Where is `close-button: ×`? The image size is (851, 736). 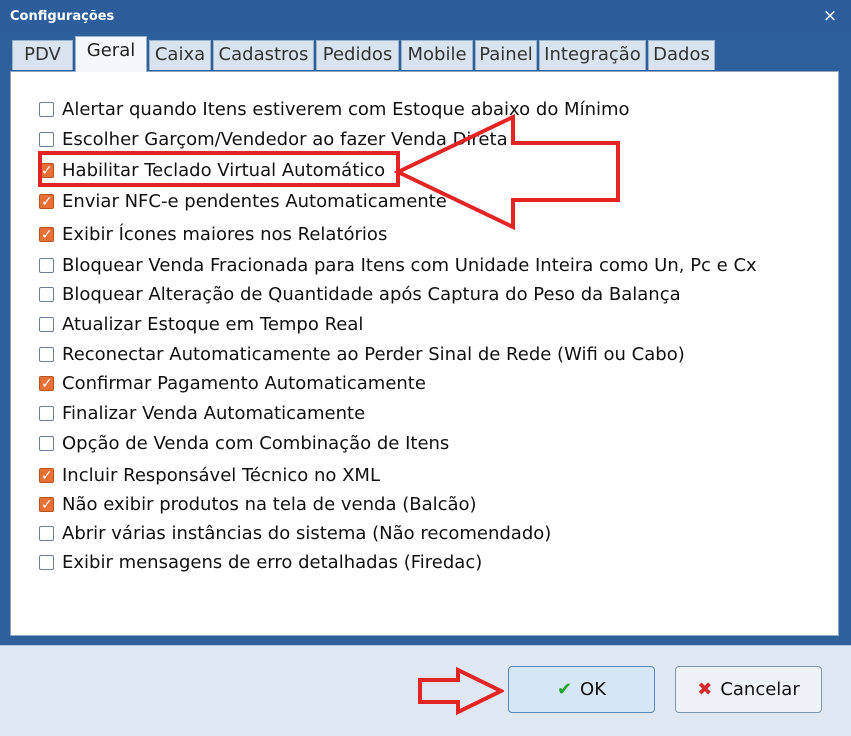 close-button: × is located at coordinates (830, 16).